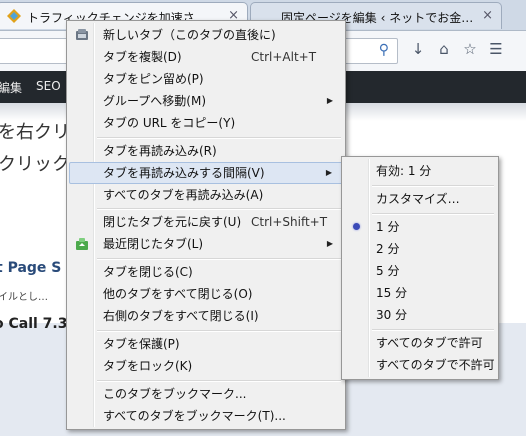 Image resolution: width=526 pixels, height=436 pixels. What do you see at coordinates (206, 366) in the screenshot?
I see `menu-item-lock-tab: タブをロック(K)` at bounding box center [206, 366].